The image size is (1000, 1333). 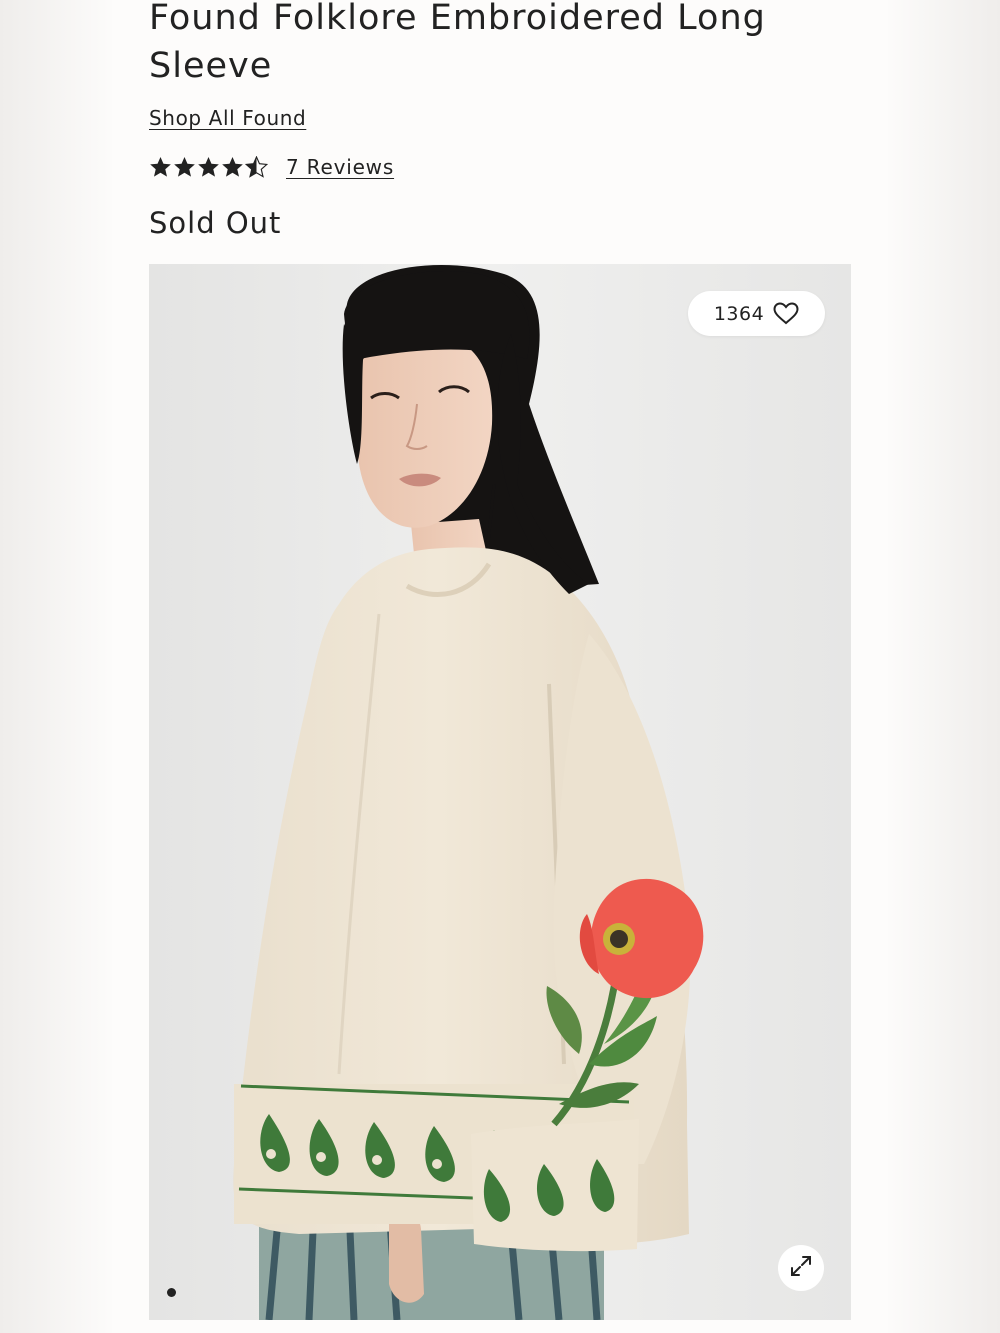 I want to click on carousel-dot-active, so click(x=171, y=1292).